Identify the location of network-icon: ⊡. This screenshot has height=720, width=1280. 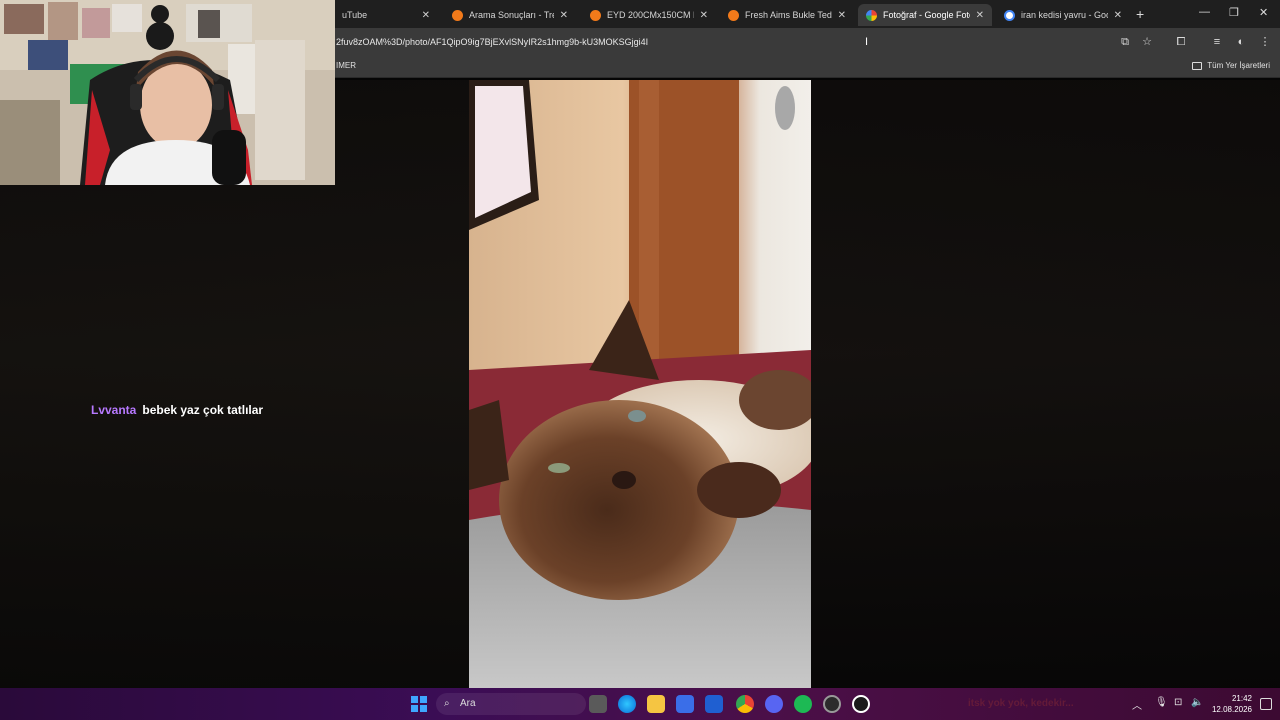
(1178, 702).